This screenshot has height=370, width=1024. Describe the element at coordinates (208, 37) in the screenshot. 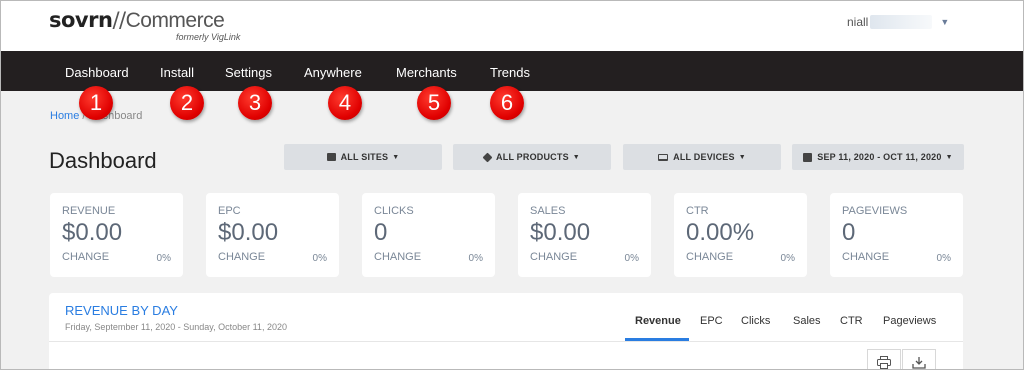

I see `logo-tagline: formerly VigLink` at that location.